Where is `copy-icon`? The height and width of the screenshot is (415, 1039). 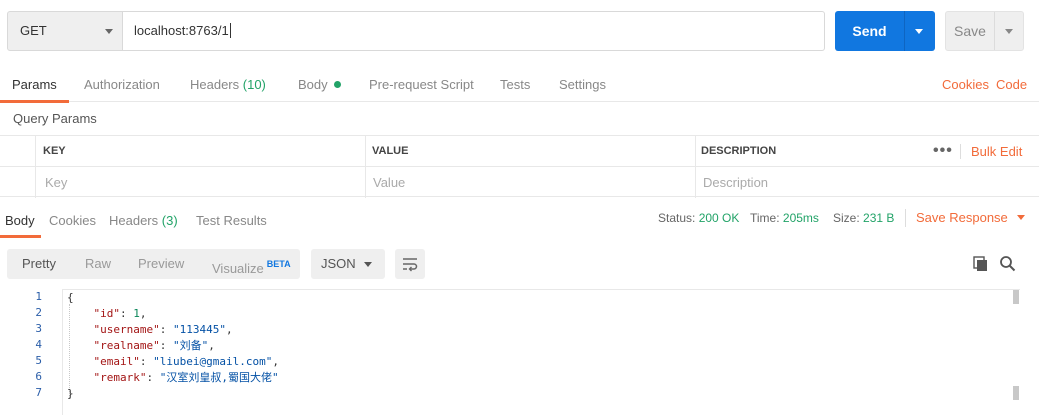
copy-icon is located at coordinates (981, 264).